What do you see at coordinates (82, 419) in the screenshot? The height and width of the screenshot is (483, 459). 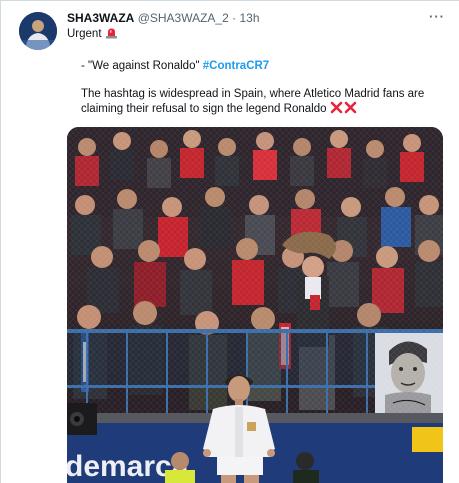 I see `tv-camera` at bounding box center [82, 419].